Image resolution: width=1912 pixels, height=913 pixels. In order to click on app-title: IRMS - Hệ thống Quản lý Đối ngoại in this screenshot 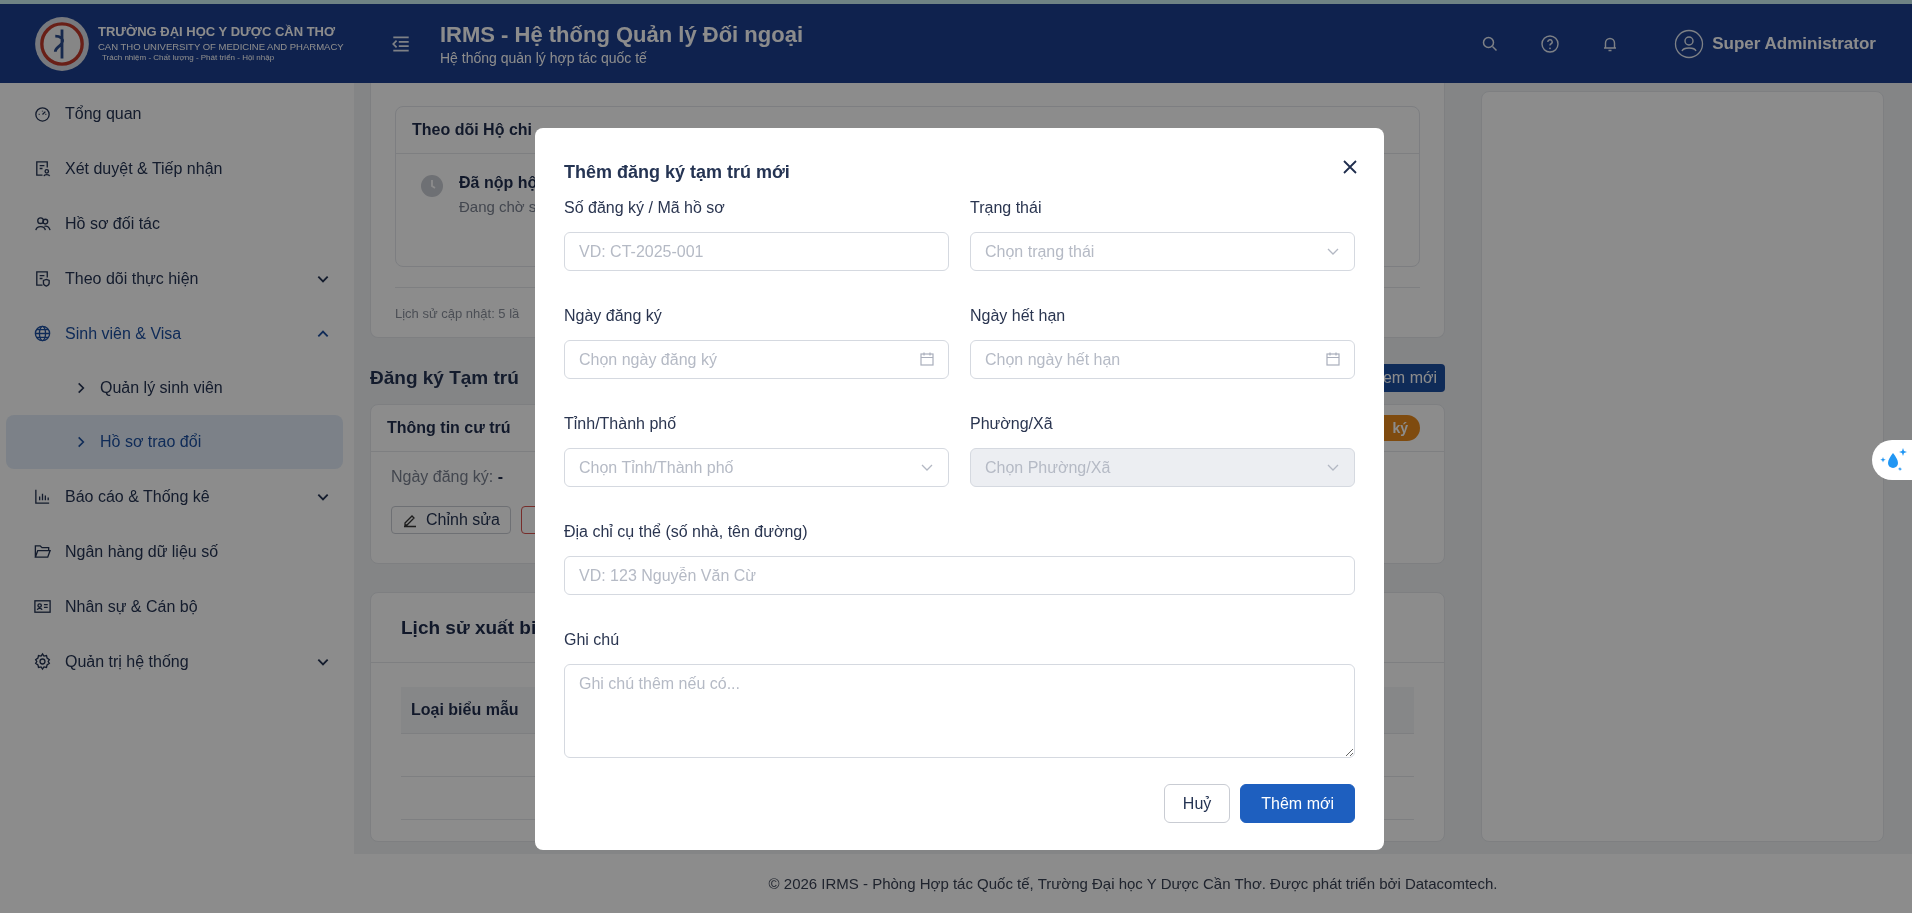, I will do `click(621, 34)`.